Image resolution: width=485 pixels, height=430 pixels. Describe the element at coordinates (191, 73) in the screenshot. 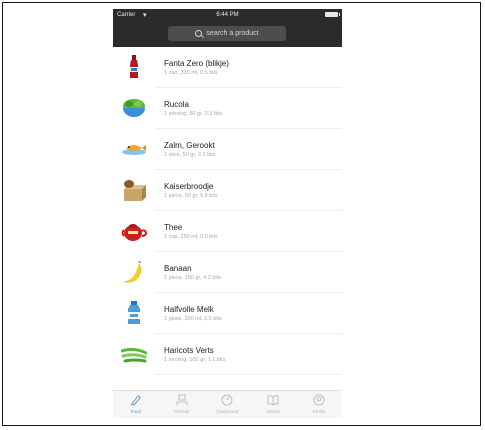

I see `item-detail: 1 can, 330 ml, 0.5 bits` at that location.